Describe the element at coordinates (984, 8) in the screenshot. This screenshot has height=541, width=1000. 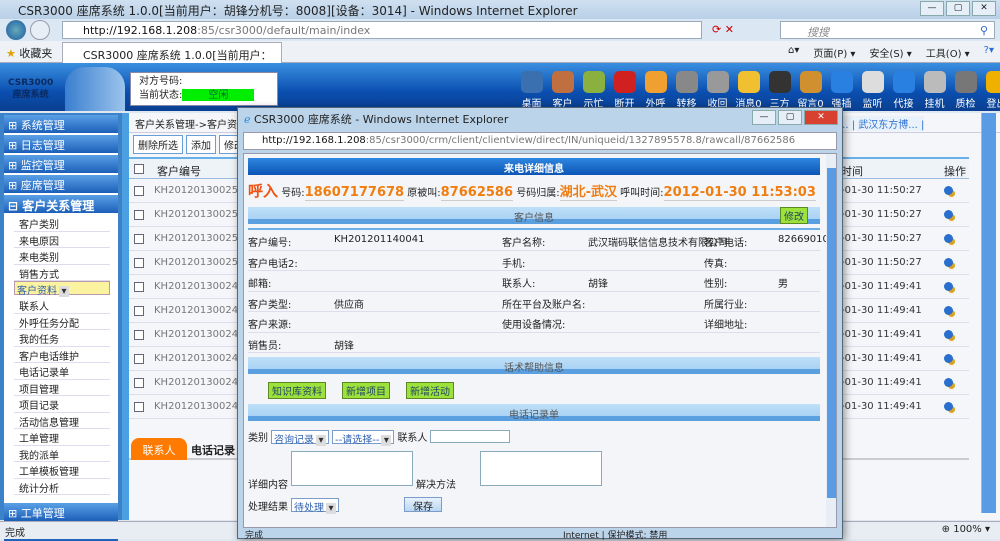
I see `close-button: ✕` at that location.